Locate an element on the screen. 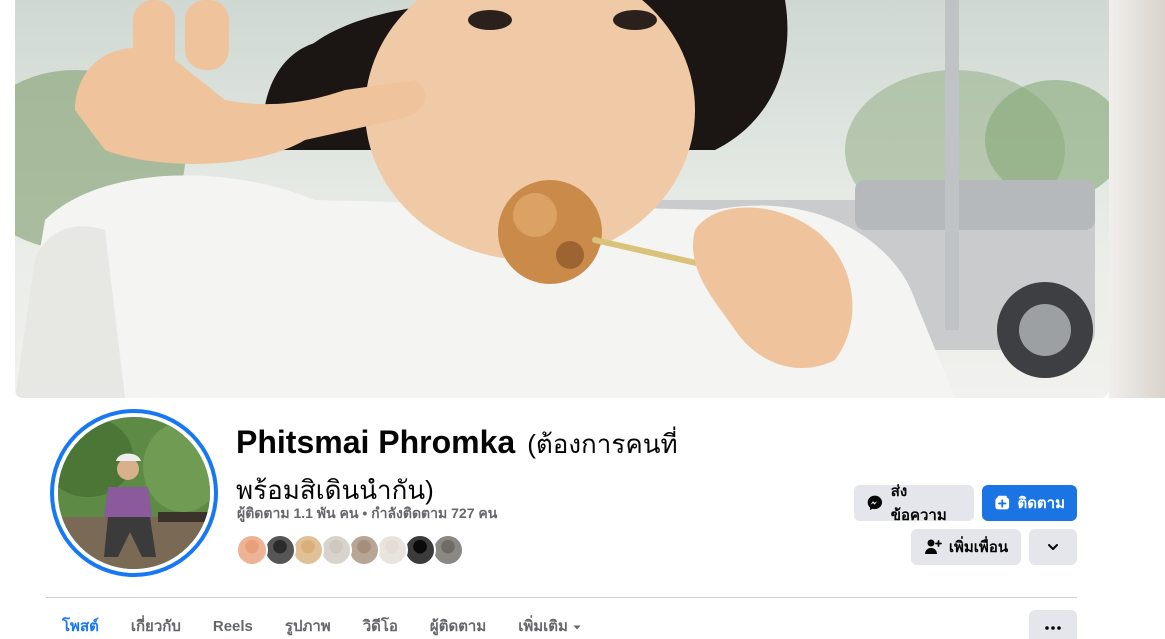  tab-about: เกี่ยวกับ is located at coordinates (156, 625).